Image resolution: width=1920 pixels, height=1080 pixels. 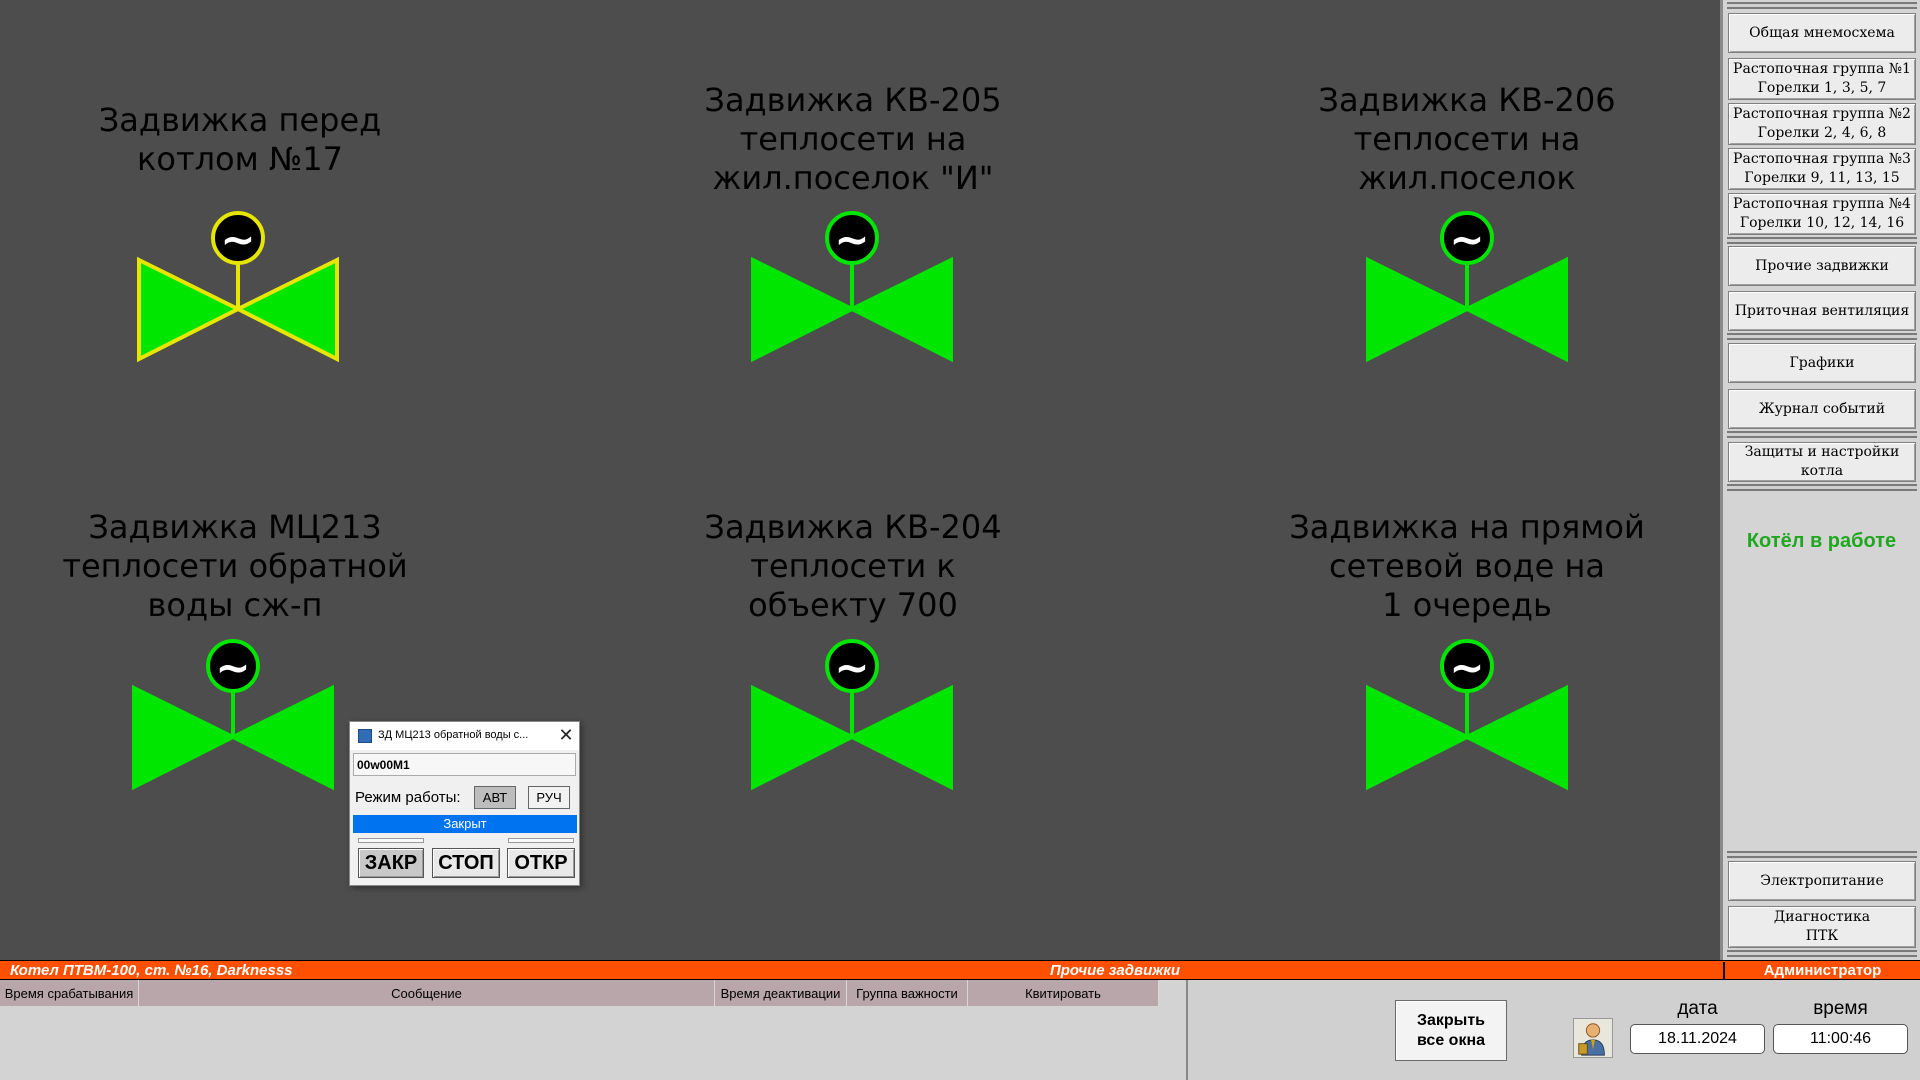 I want to click on nav-label: Защиты и настройки котла, so click(x=1822, y=461).